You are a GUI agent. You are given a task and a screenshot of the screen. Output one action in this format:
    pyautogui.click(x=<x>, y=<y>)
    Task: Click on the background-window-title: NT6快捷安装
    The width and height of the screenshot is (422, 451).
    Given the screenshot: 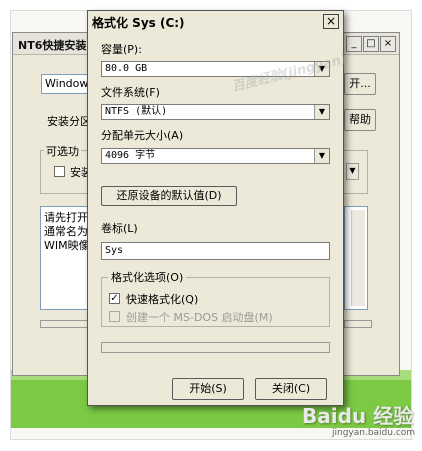 What is the action you would take?
    pyautogui.click(x=52, y=45)
    